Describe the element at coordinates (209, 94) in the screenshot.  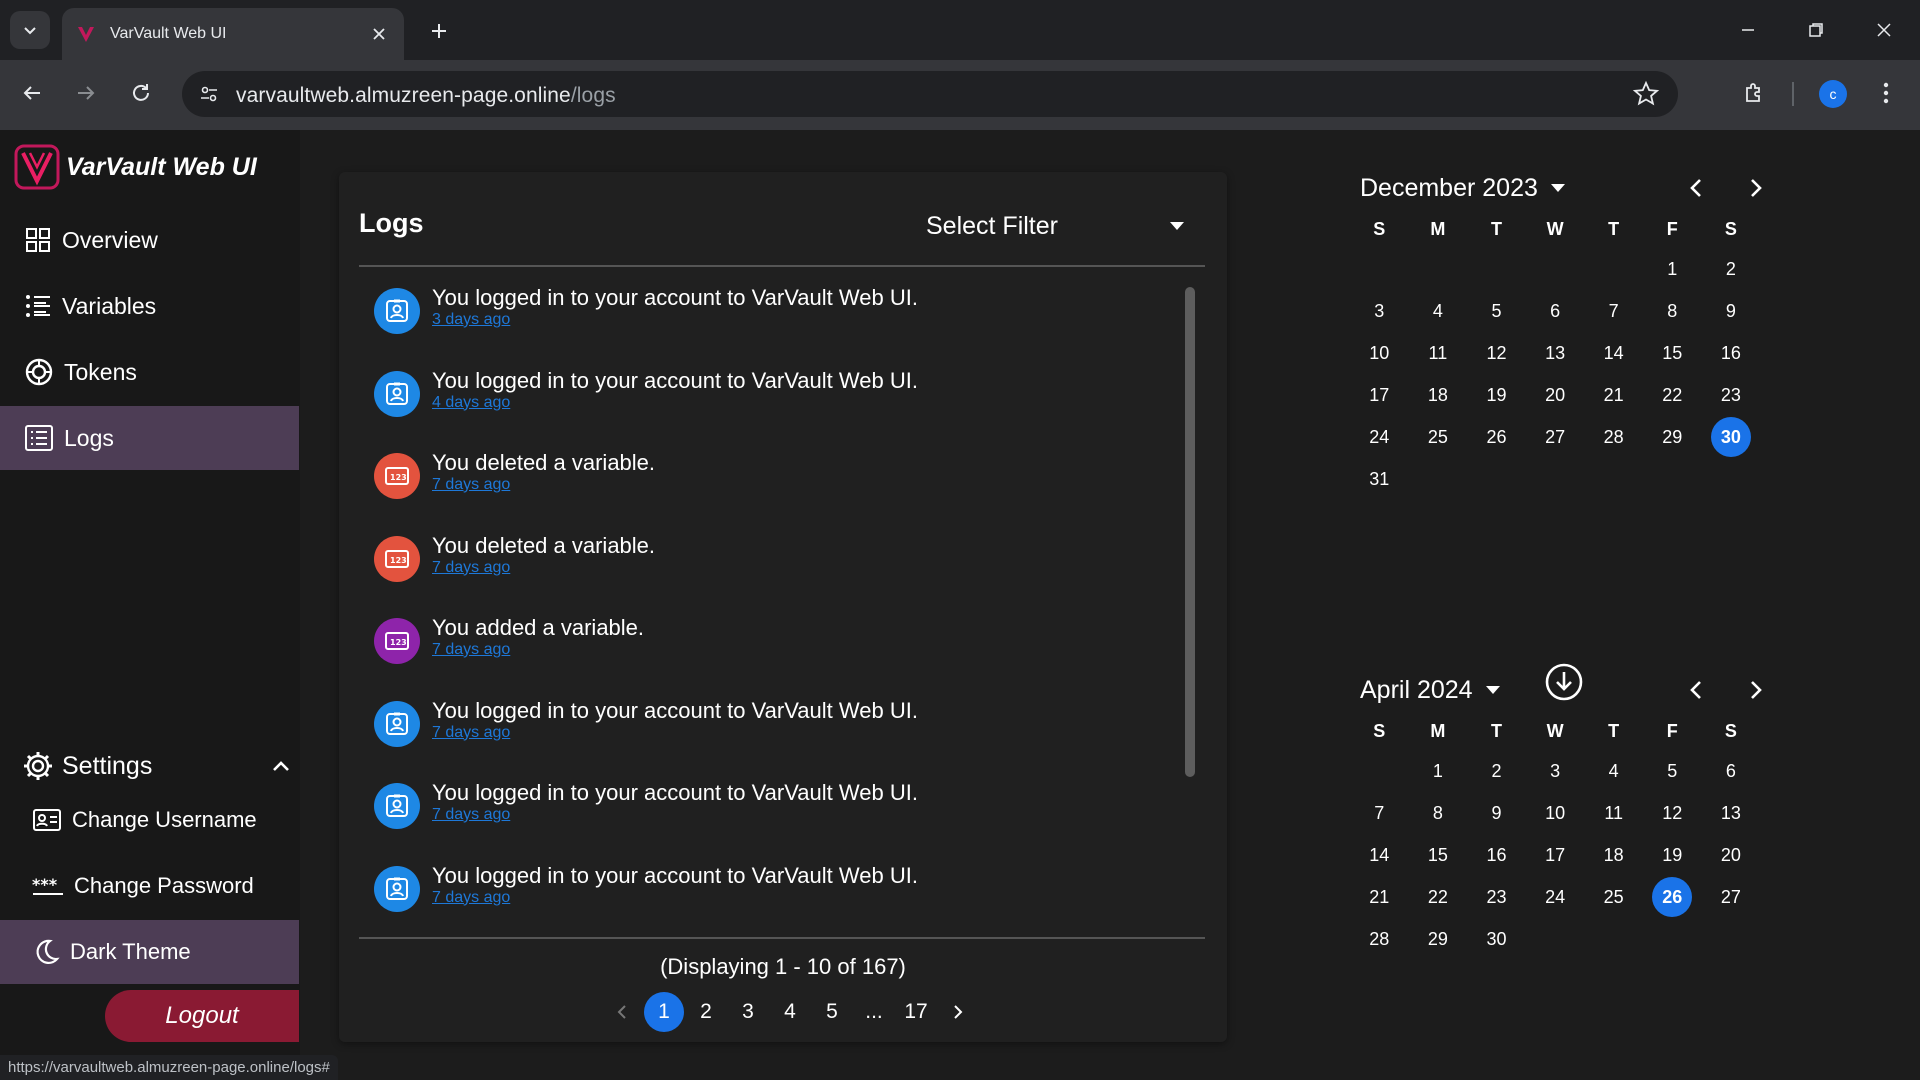
I see `site-info-icon` at that location.